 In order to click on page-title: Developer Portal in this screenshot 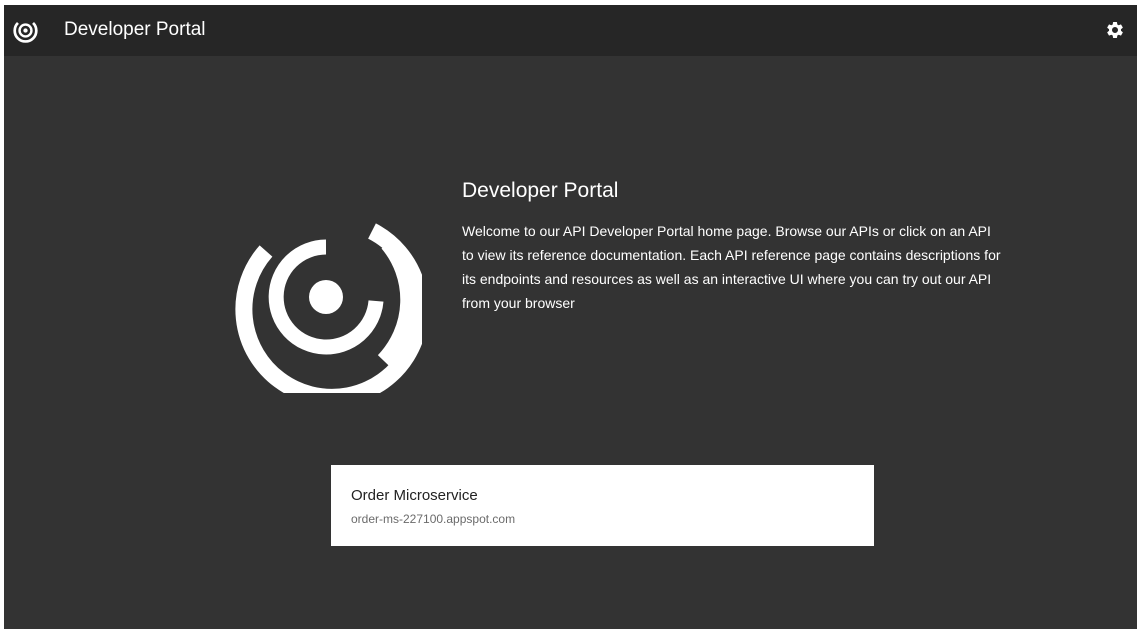, I will do `click(540, 190)`.